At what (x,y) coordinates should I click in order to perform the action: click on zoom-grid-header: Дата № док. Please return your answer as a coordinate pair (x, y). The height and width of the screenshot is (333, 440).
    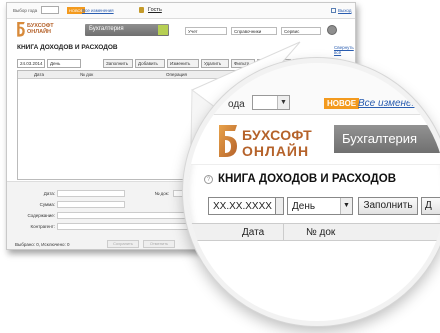
    Looking at the image, I should click on (314, 232).